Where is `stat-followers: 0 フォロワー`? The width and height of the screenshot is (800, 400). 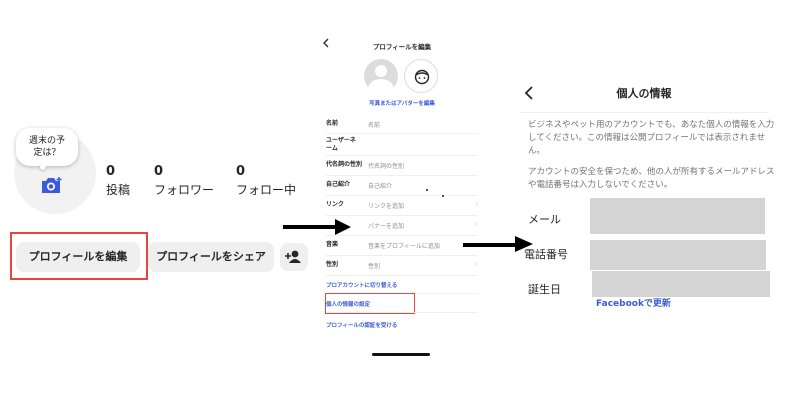 stat-followers: 0 フォロワー is located at coordinates (184, 181).